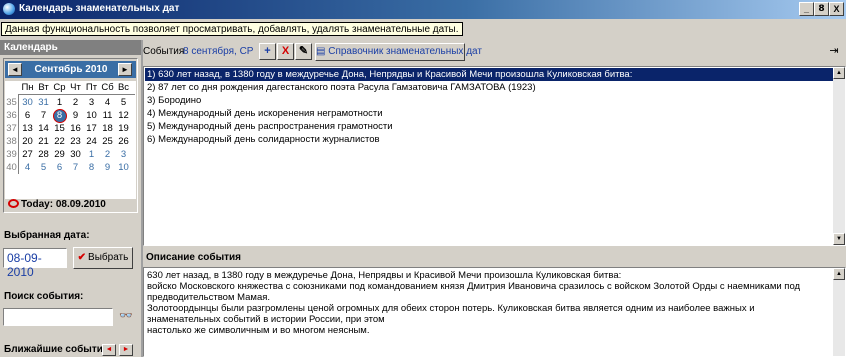 The height and width of the screenshot is (357, 846). What do you see at coordinates (70, 349) in the screenshot?
I see `nearest-events-bar: Ближайшие события ◄ ►` at bounding box center [70, 349].